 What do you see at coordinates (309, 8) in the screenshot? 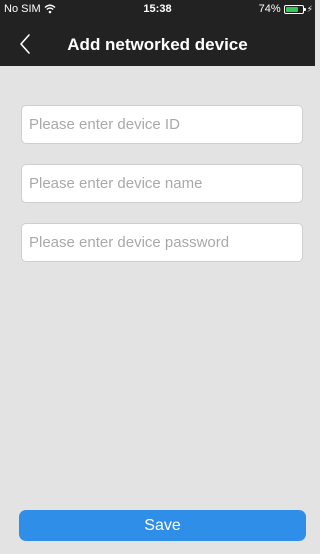
I see `charging-icon: ⚡` at bounding box center [309, 8].